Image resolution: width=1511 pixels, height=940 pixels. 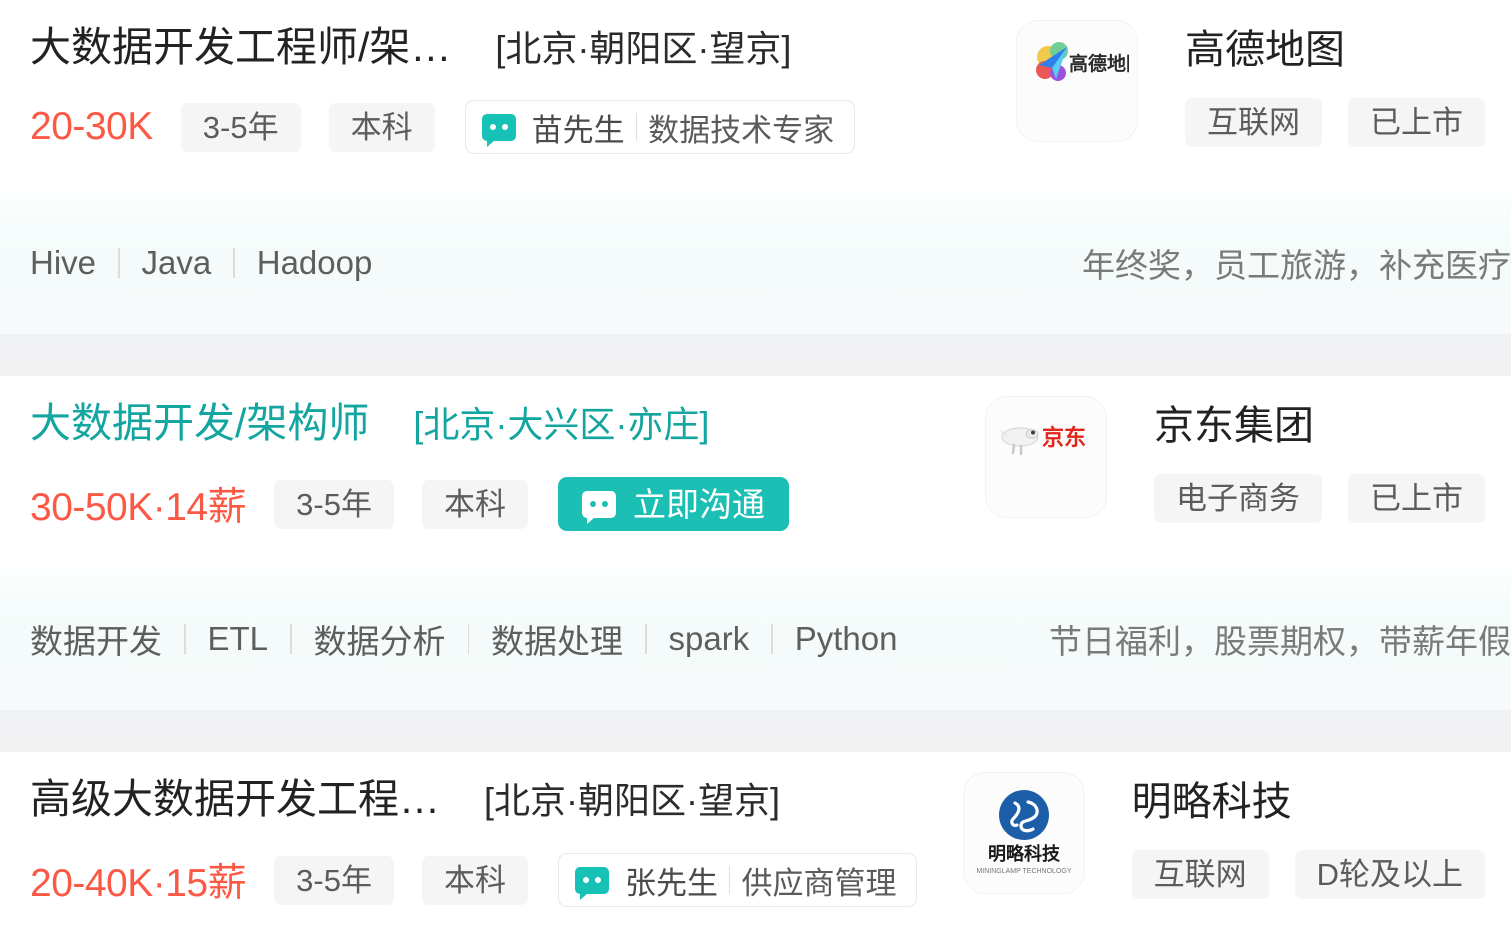 What do you see at coordinates (63, 262) in the screenshot?
I see `skill-tag: Hive` at bounding box center [63, 262].